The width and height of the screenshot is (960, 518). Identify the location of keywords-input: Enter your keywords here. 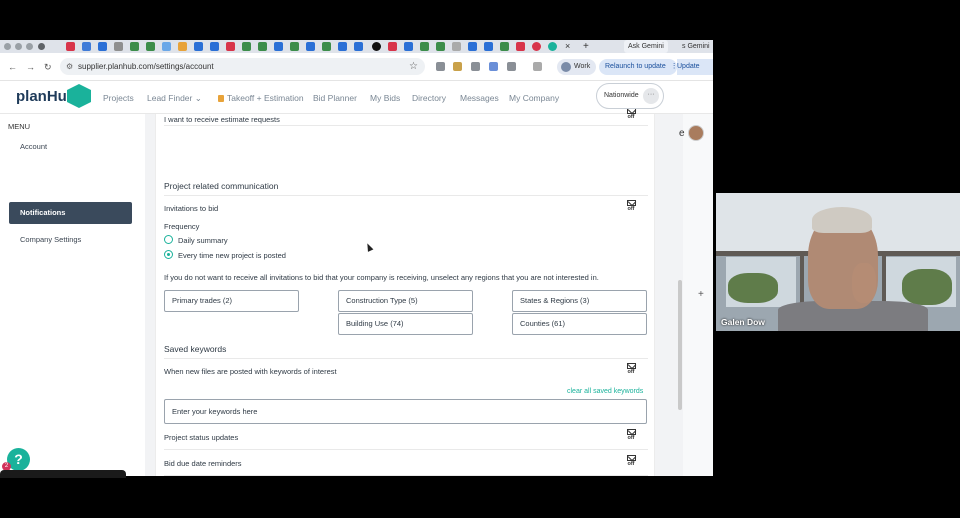
(405, 411).